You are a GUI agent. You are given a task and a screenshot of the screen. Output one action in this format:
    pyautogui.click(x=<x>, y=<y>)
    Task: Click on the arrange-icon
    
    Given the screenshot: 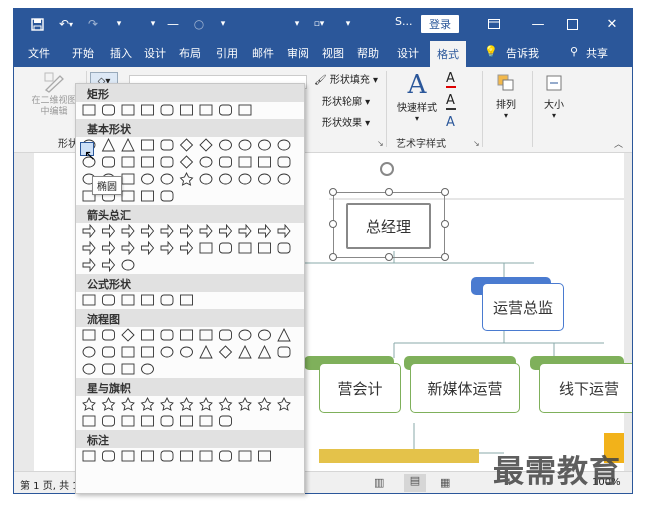 What is the action you would take?
    pyautogui.click(x=505, y=82)
    